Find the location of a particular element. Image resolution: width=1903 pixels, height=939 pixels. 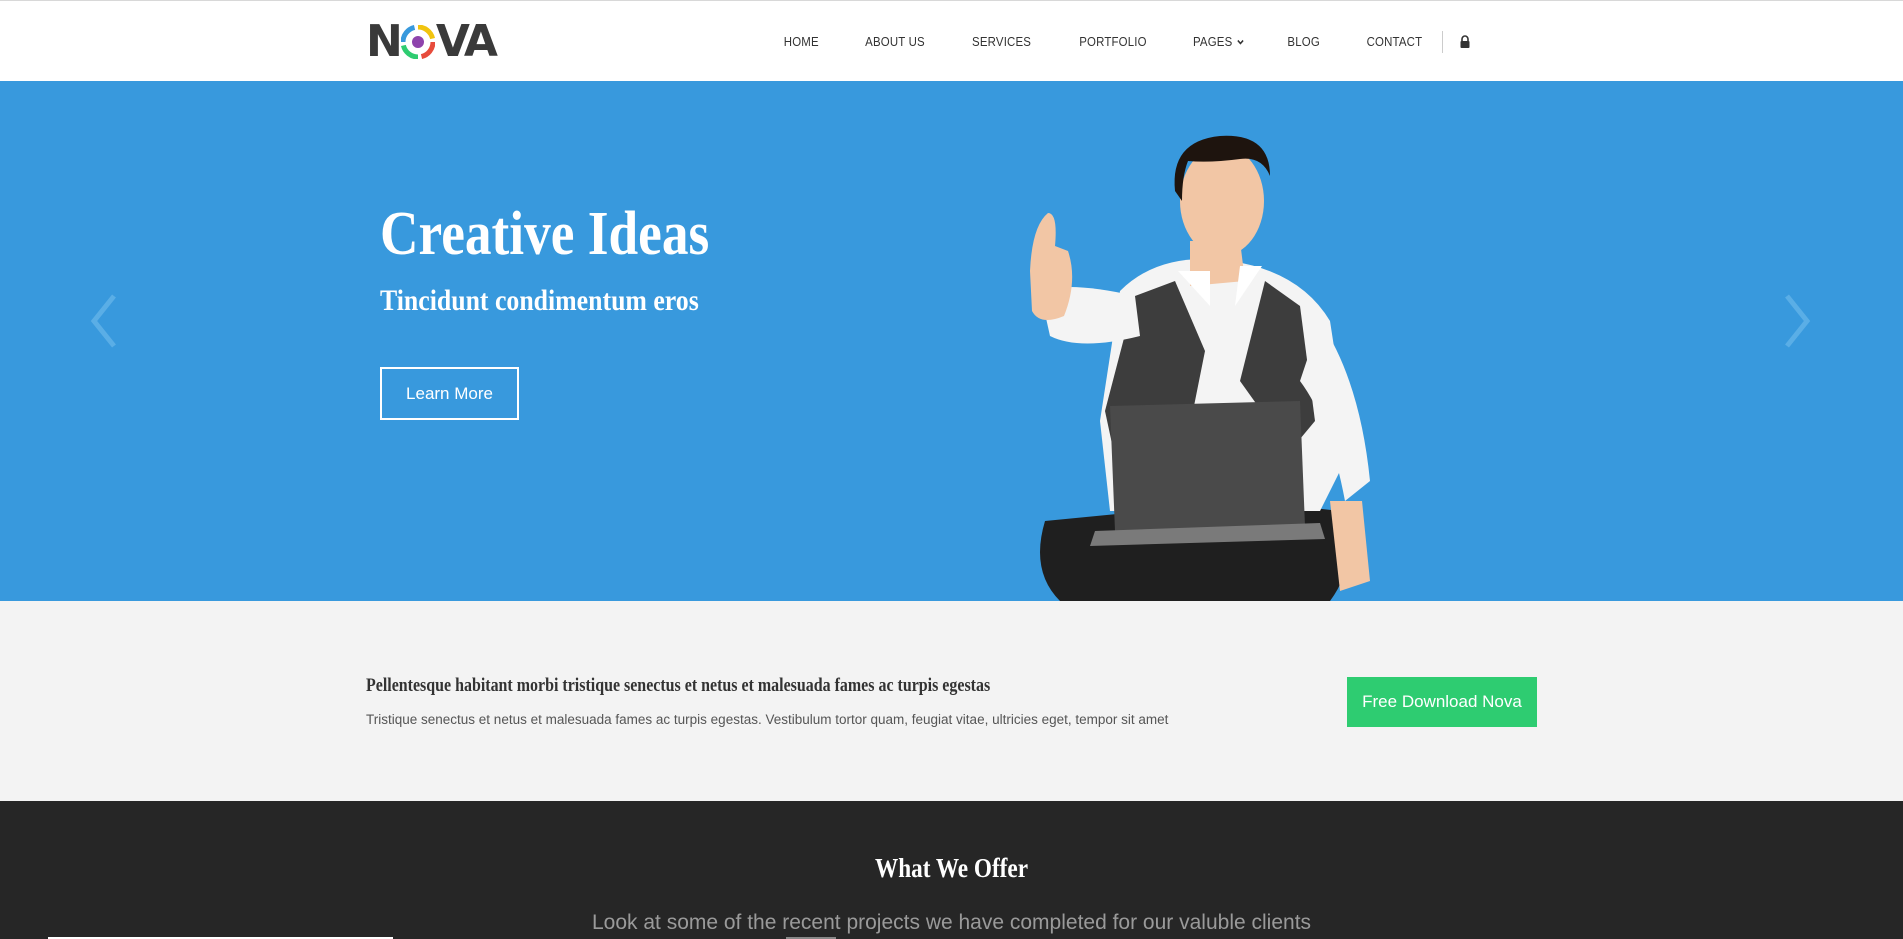

hero-person-image is located at coordinates (1200, 368).